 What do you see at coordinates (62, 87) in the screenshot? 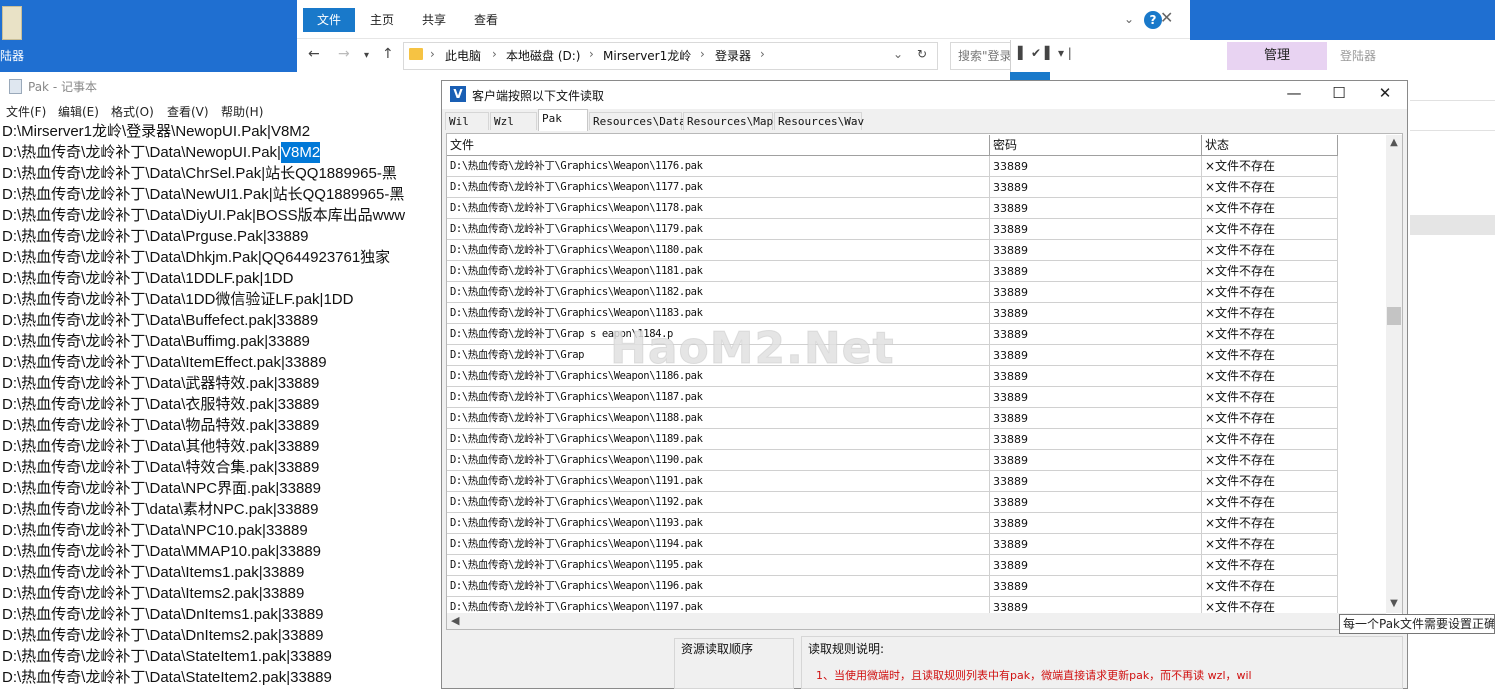
I see `notepad-title: Pak - 记事本` at bounding box center [62, 87].